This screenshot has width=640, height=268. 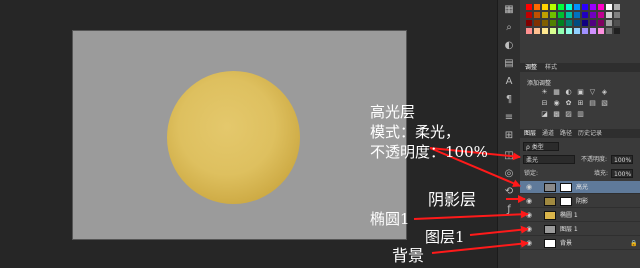 I want to click on annotation-background: 背景, so click(x=408, y=255).